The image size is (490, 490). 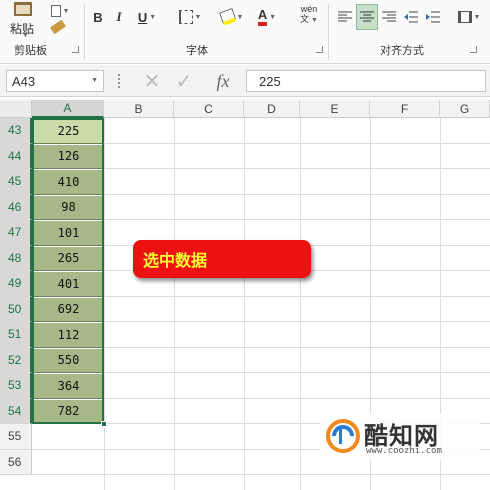 I want to click on row-header: 56, so click(x=16, y=462).